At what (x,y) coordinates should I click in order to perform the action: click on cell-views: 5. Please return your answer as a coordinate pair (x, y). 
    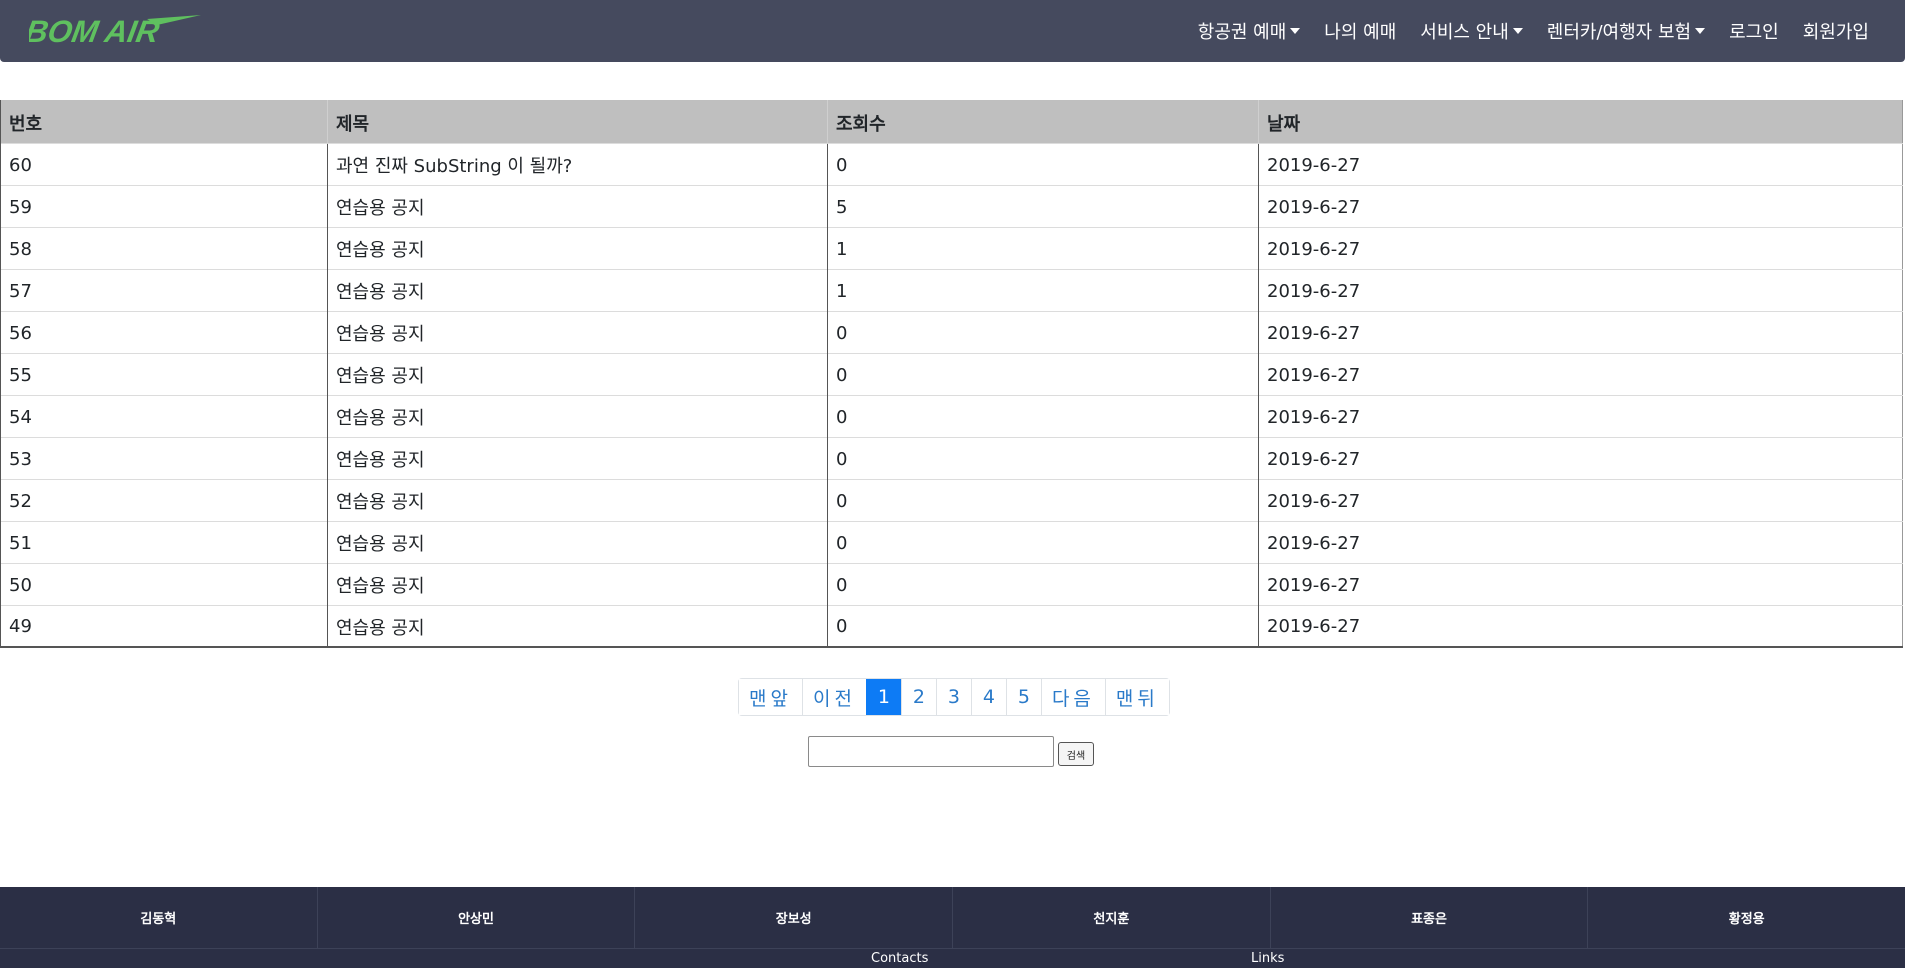
    Looking at the image, I should click on (1043, 205).